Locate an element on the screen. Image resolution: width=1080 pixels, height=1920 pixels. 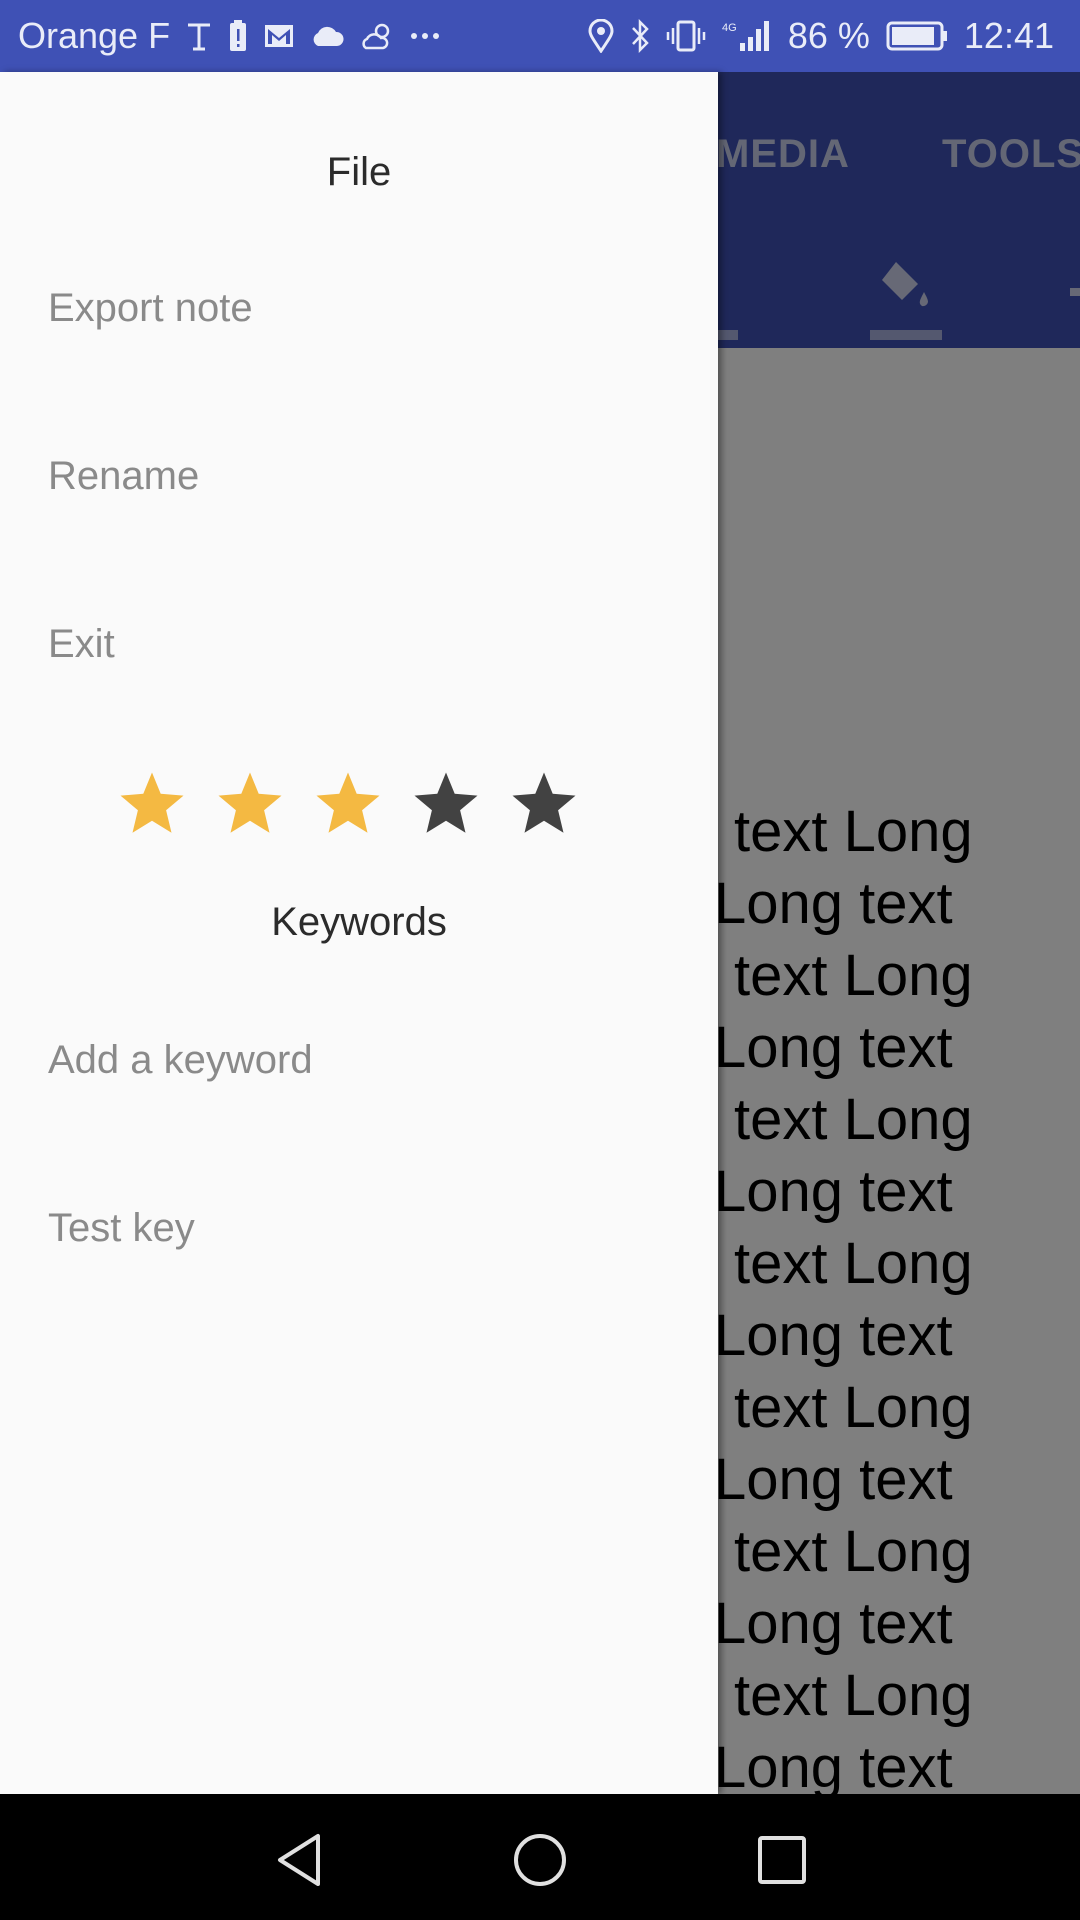
add-keyword-item: Add a keyword is located at coordinates (180, 1060).